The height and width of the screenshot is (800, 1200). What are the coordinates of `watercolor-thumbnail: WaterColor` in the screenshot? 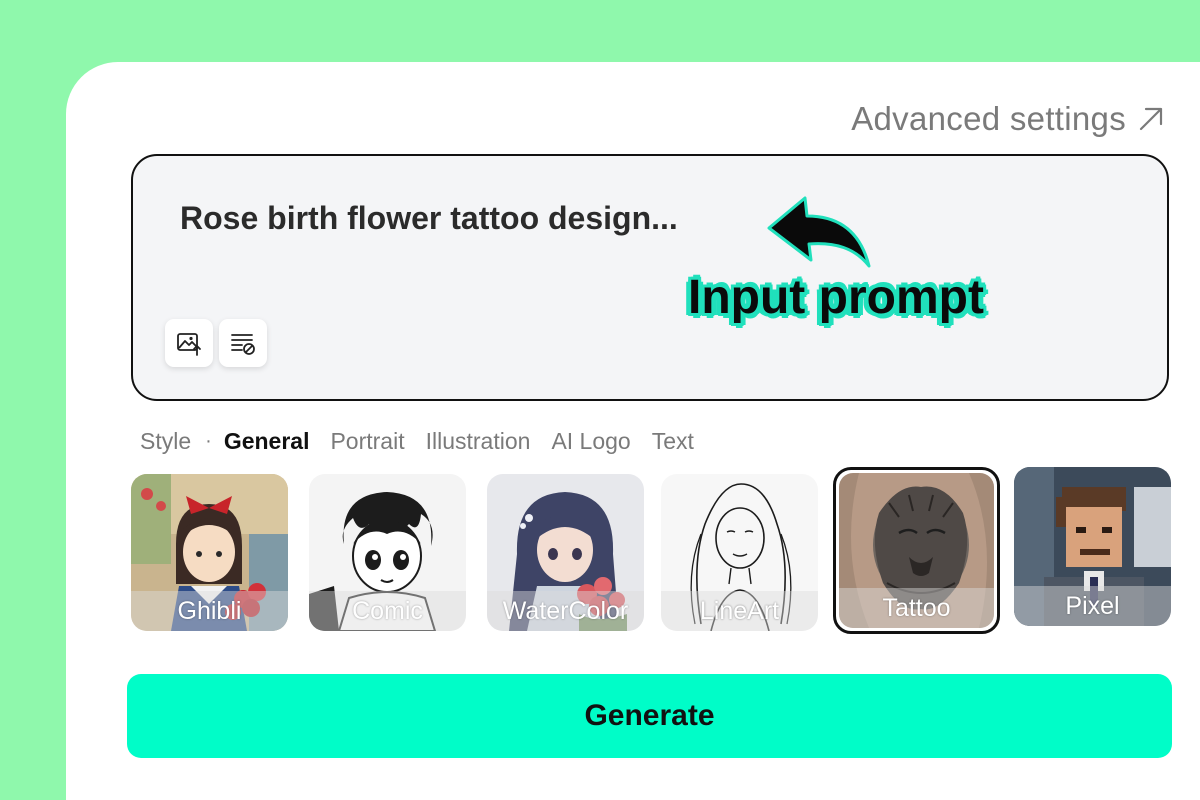 It's located at (565, 552).